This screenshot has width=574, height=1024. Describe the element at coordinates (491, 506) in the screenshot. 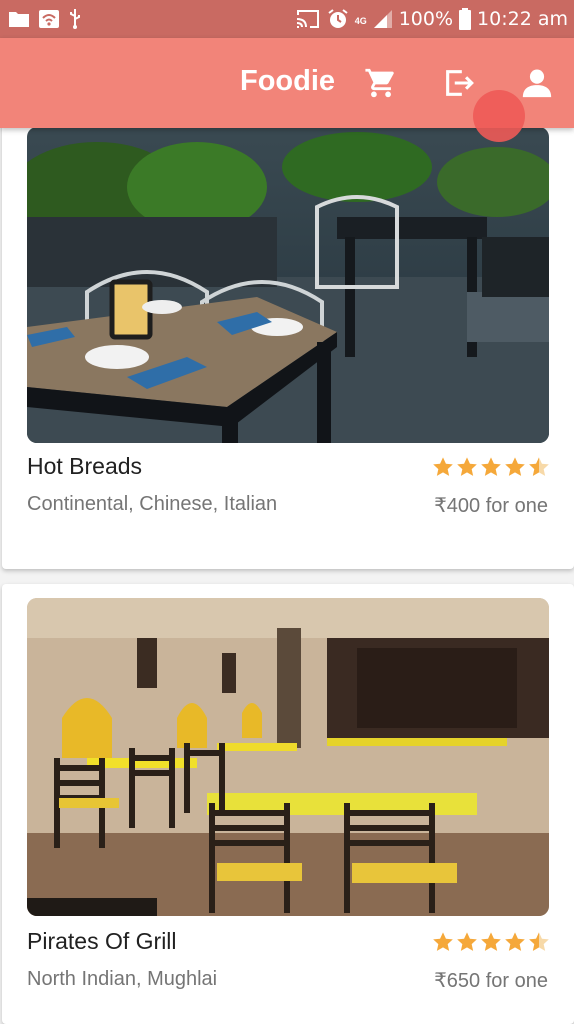

I see `restaurant-price: ₹400 for one` at that location.